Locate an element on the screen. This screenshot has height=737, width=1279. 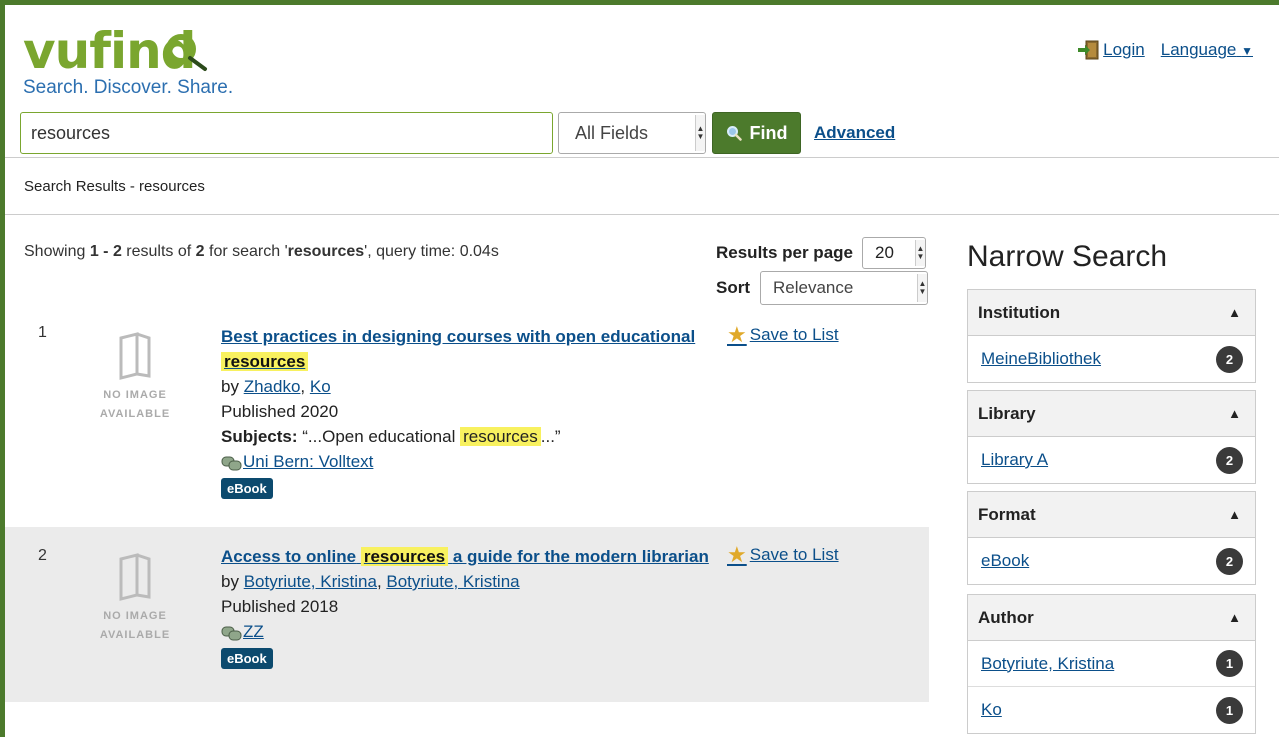
magnifier-logo-icon is located at coordinates (186, 52).